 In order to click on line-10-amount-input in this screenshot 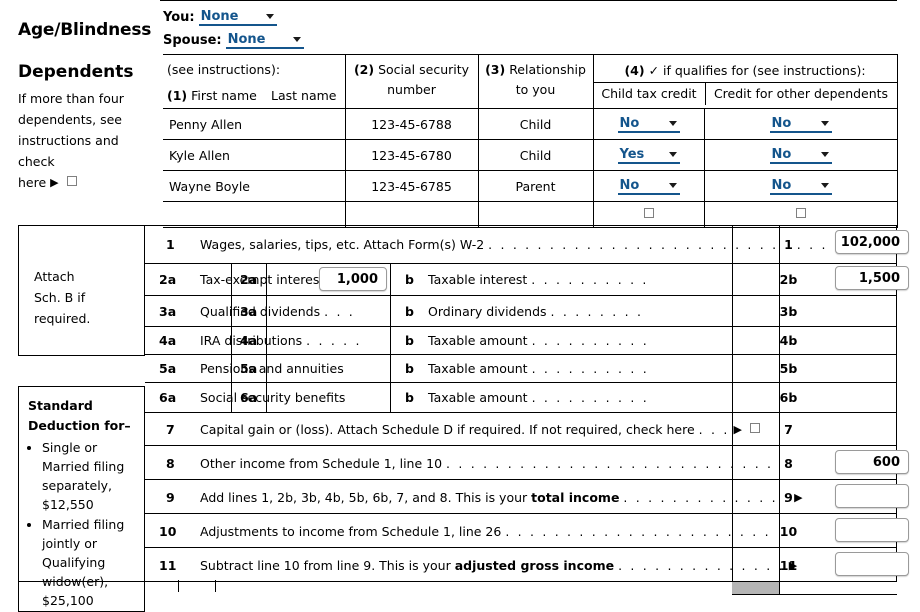, I will do `click(872, 530)`.